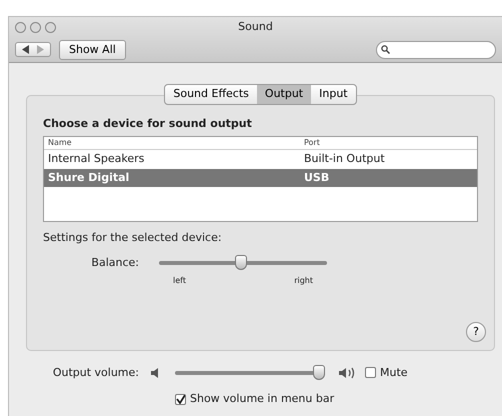 This screenshot has width=502, height=416. What do you see at coordinates (133, 238) in the screenshot?
I see `settings-label: Settings for the selected device:` at bounding box center [133, 238].